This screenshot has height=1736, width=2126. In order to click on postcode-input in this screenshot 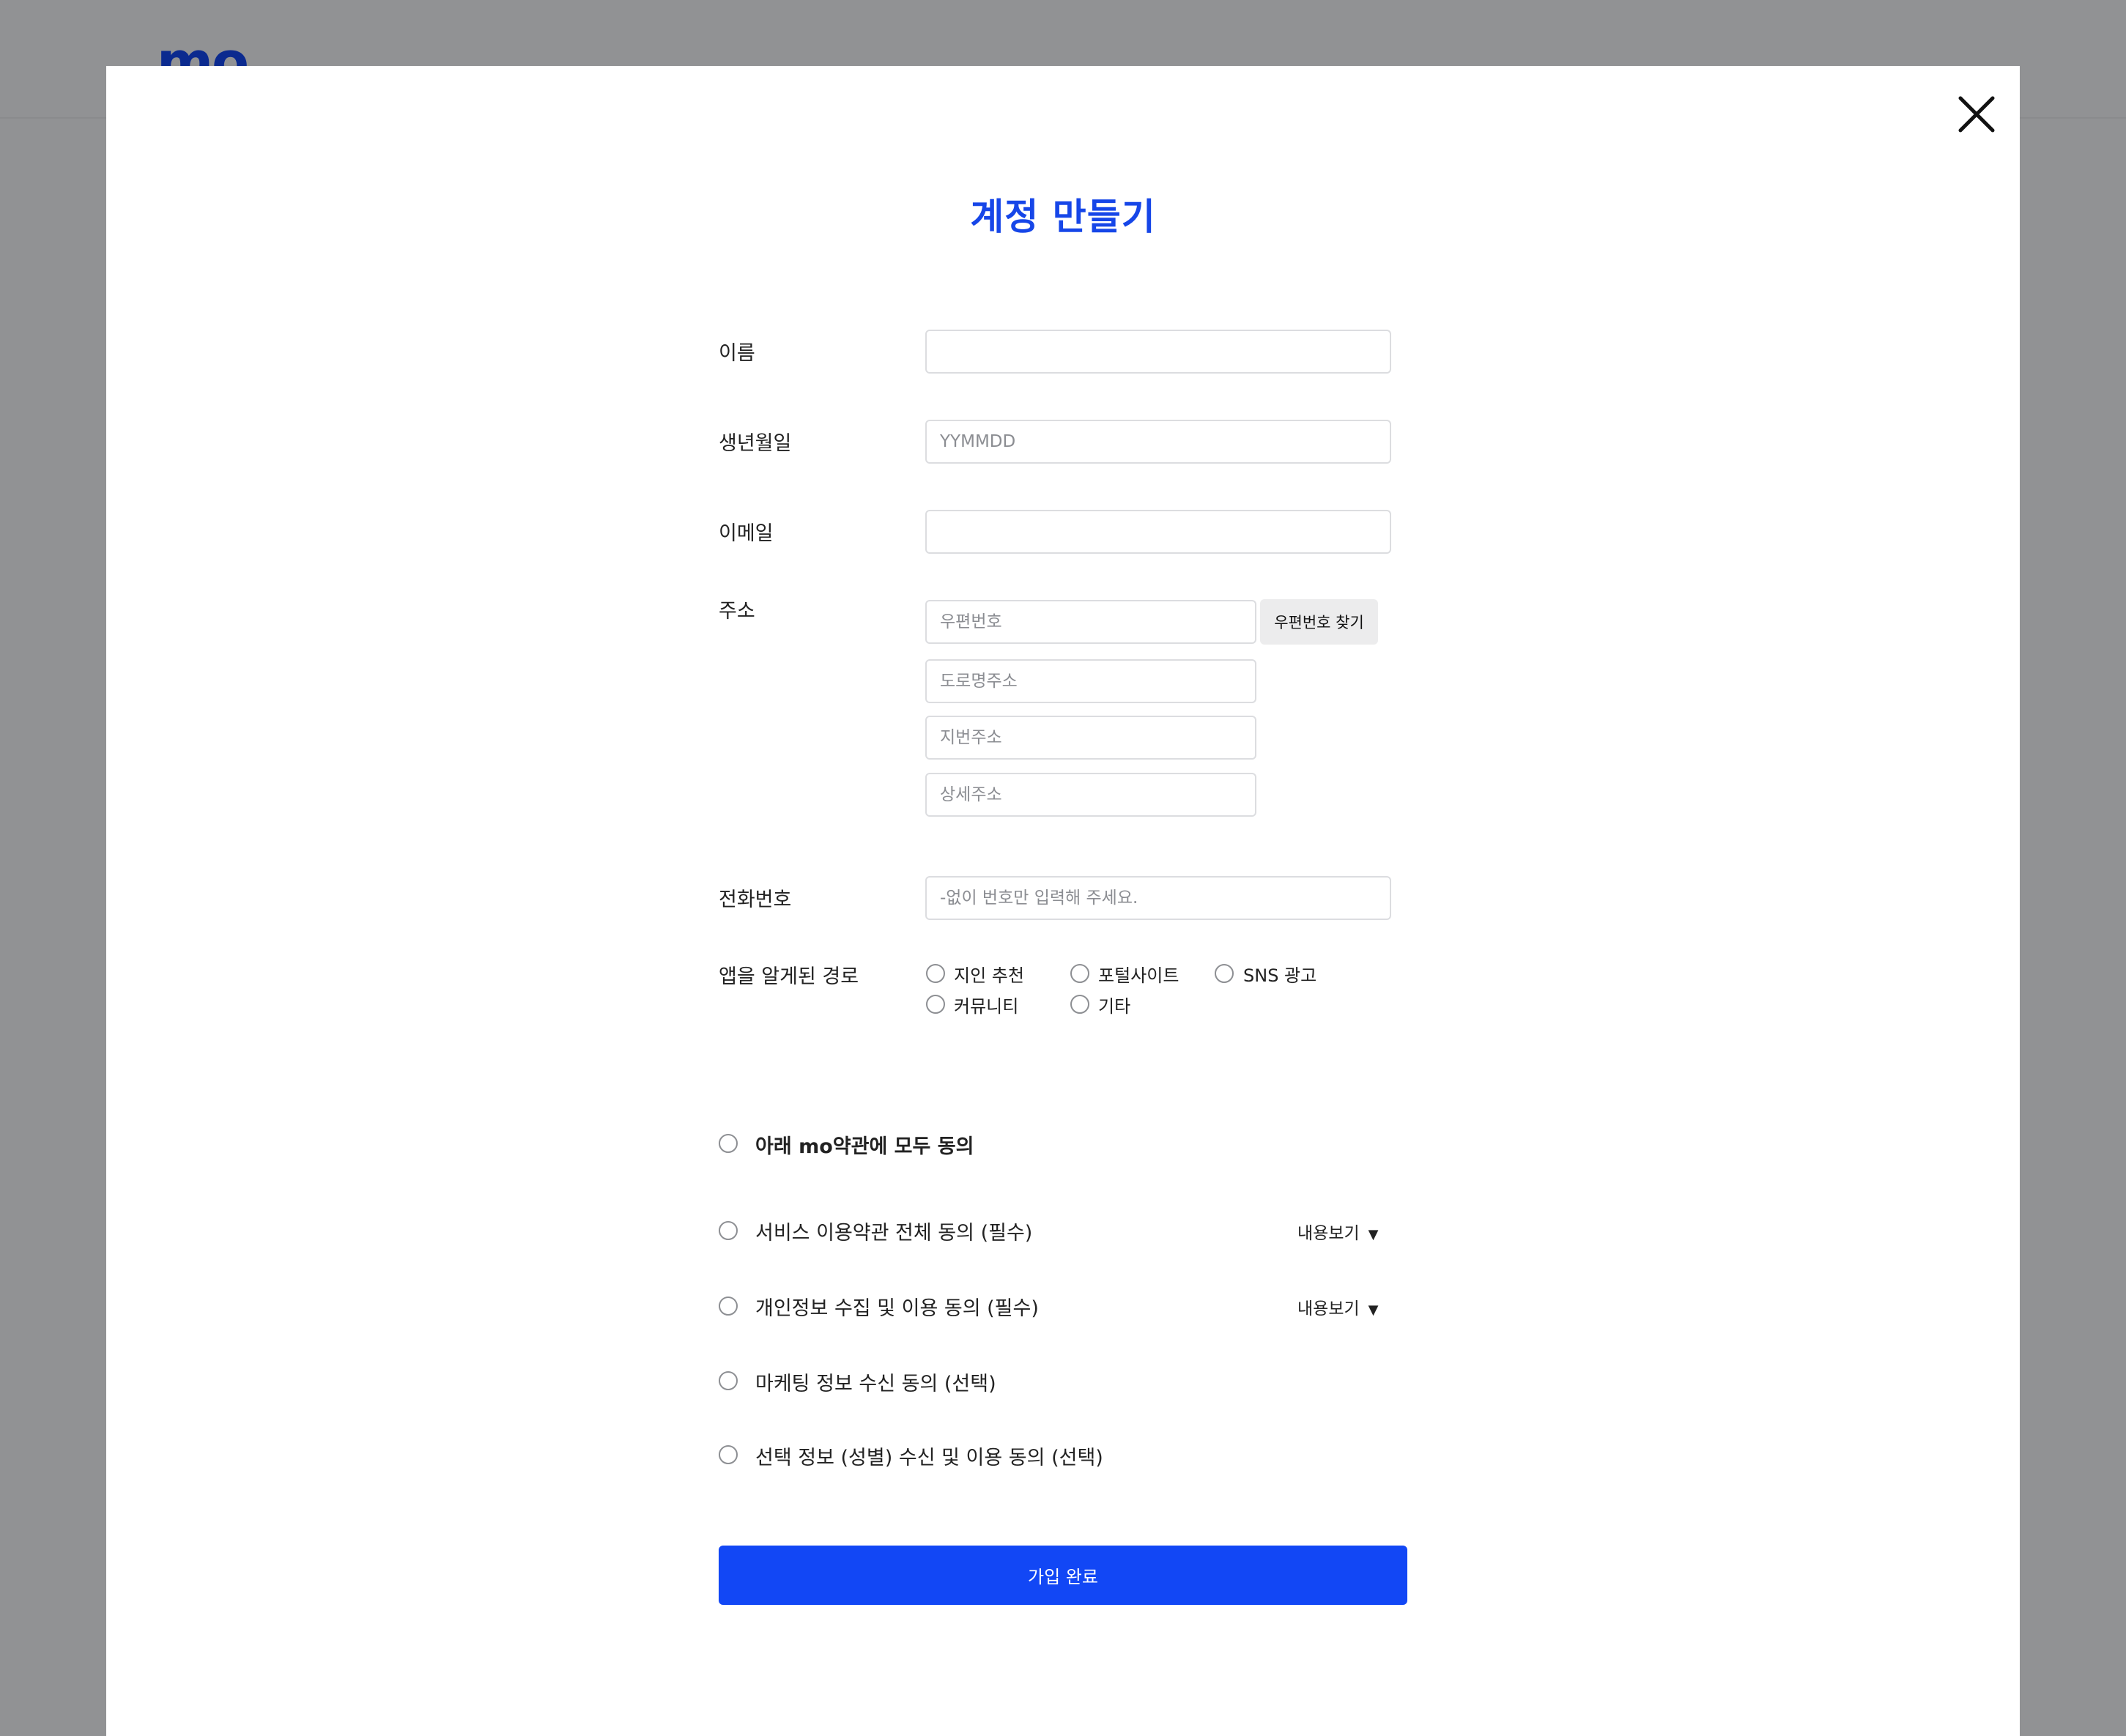, I will do `click(1090, 622)`.